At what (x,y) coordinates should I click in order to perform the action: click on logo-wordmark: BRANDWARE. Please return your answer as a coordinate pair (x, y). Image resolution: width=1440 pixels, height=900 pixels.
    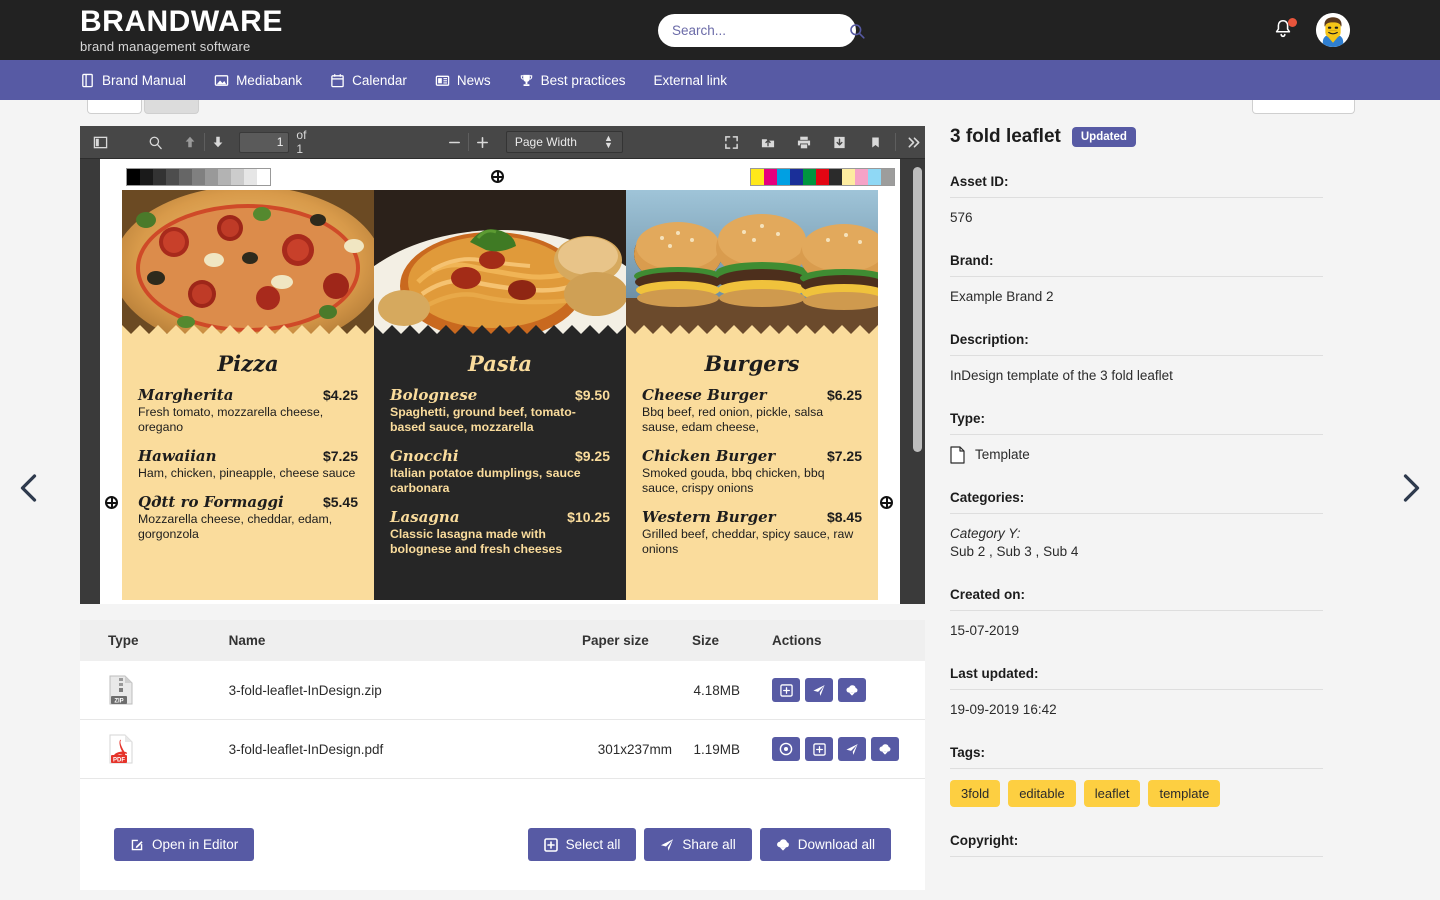
    Looking at the image, I should click on (181, 21).